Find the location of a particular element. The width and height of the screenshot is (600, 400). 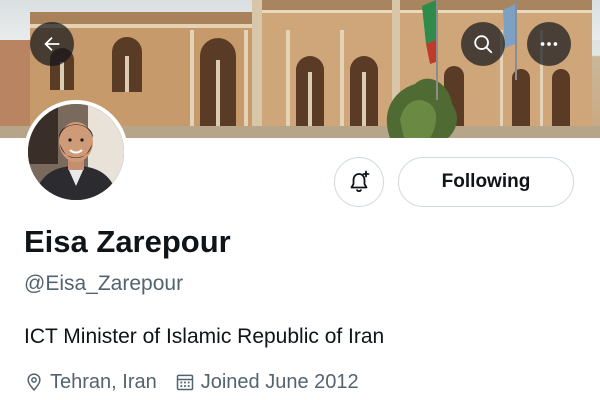

calendar-icon is located at coordinates (184, 382).